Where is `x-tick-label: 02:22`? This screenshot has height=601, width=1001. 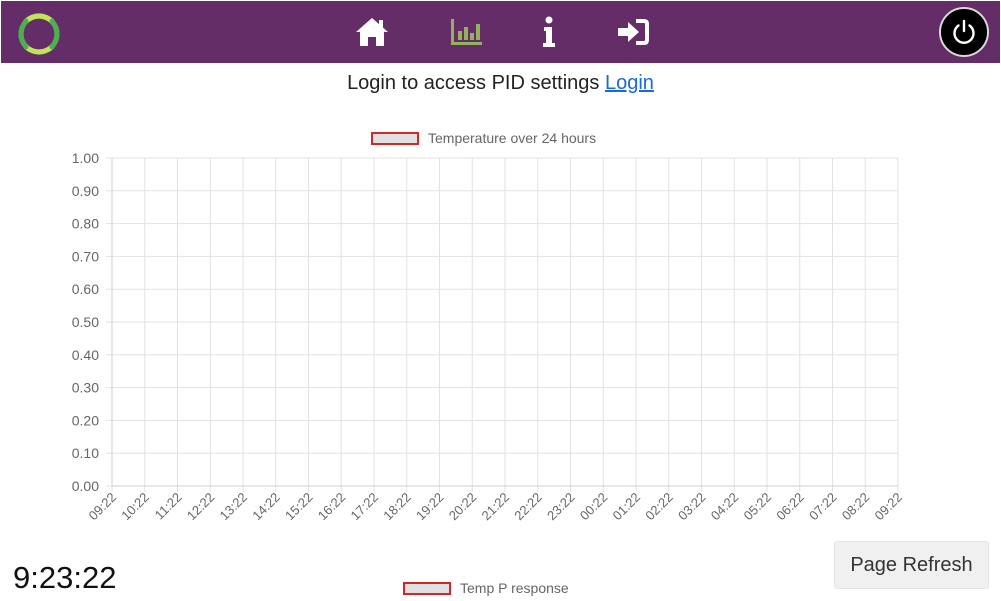 x-tick-label: 02:22 is located at coordinates (659, 507).